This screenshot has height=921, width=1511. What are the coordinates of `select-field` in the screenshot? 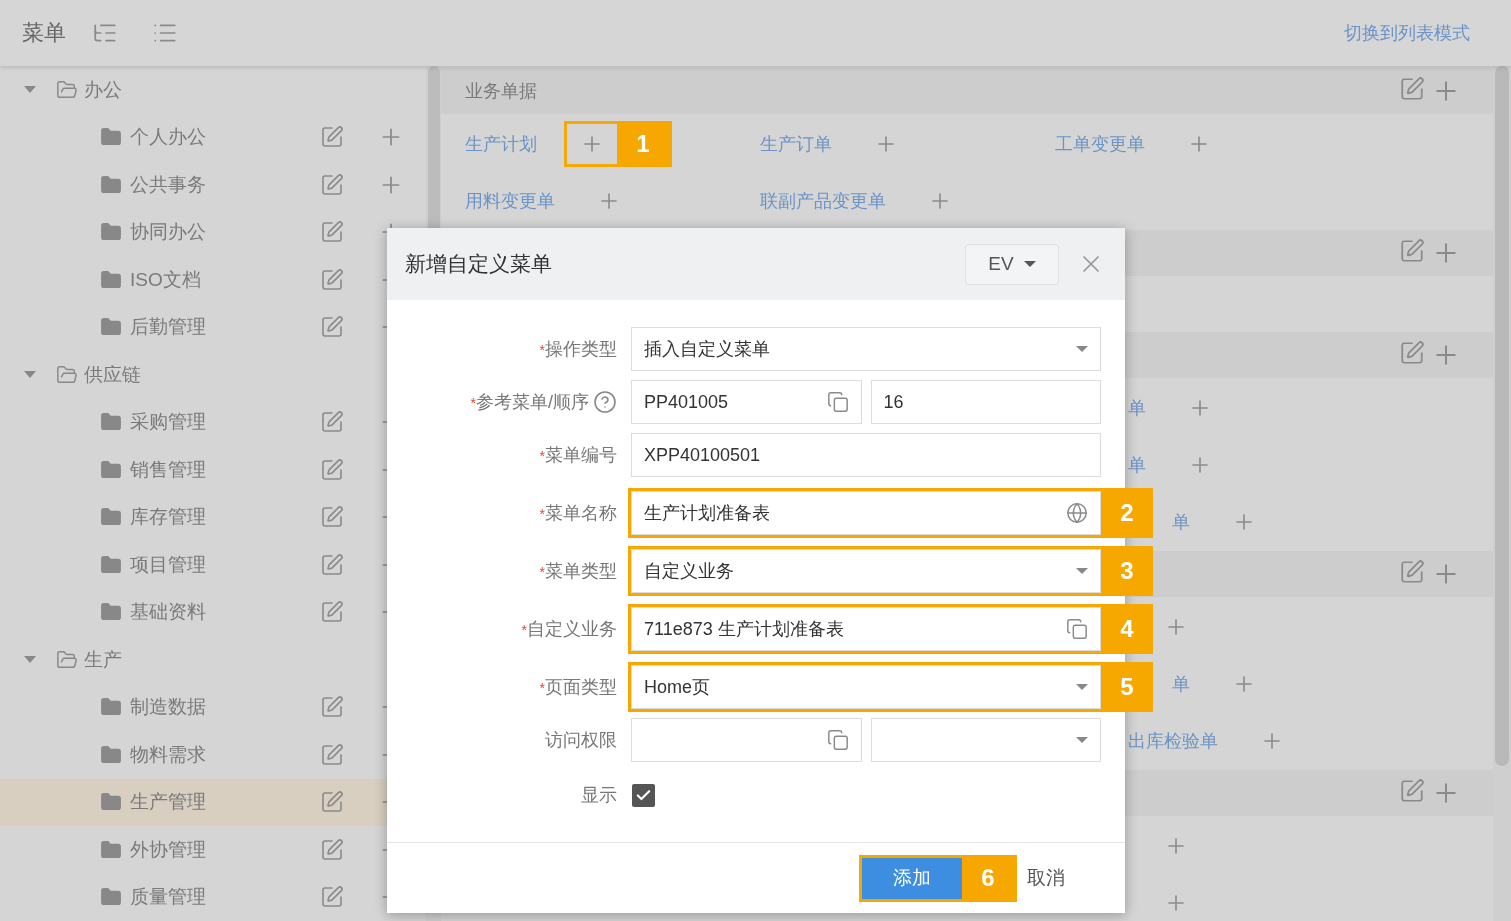 It's located at (985, 740).